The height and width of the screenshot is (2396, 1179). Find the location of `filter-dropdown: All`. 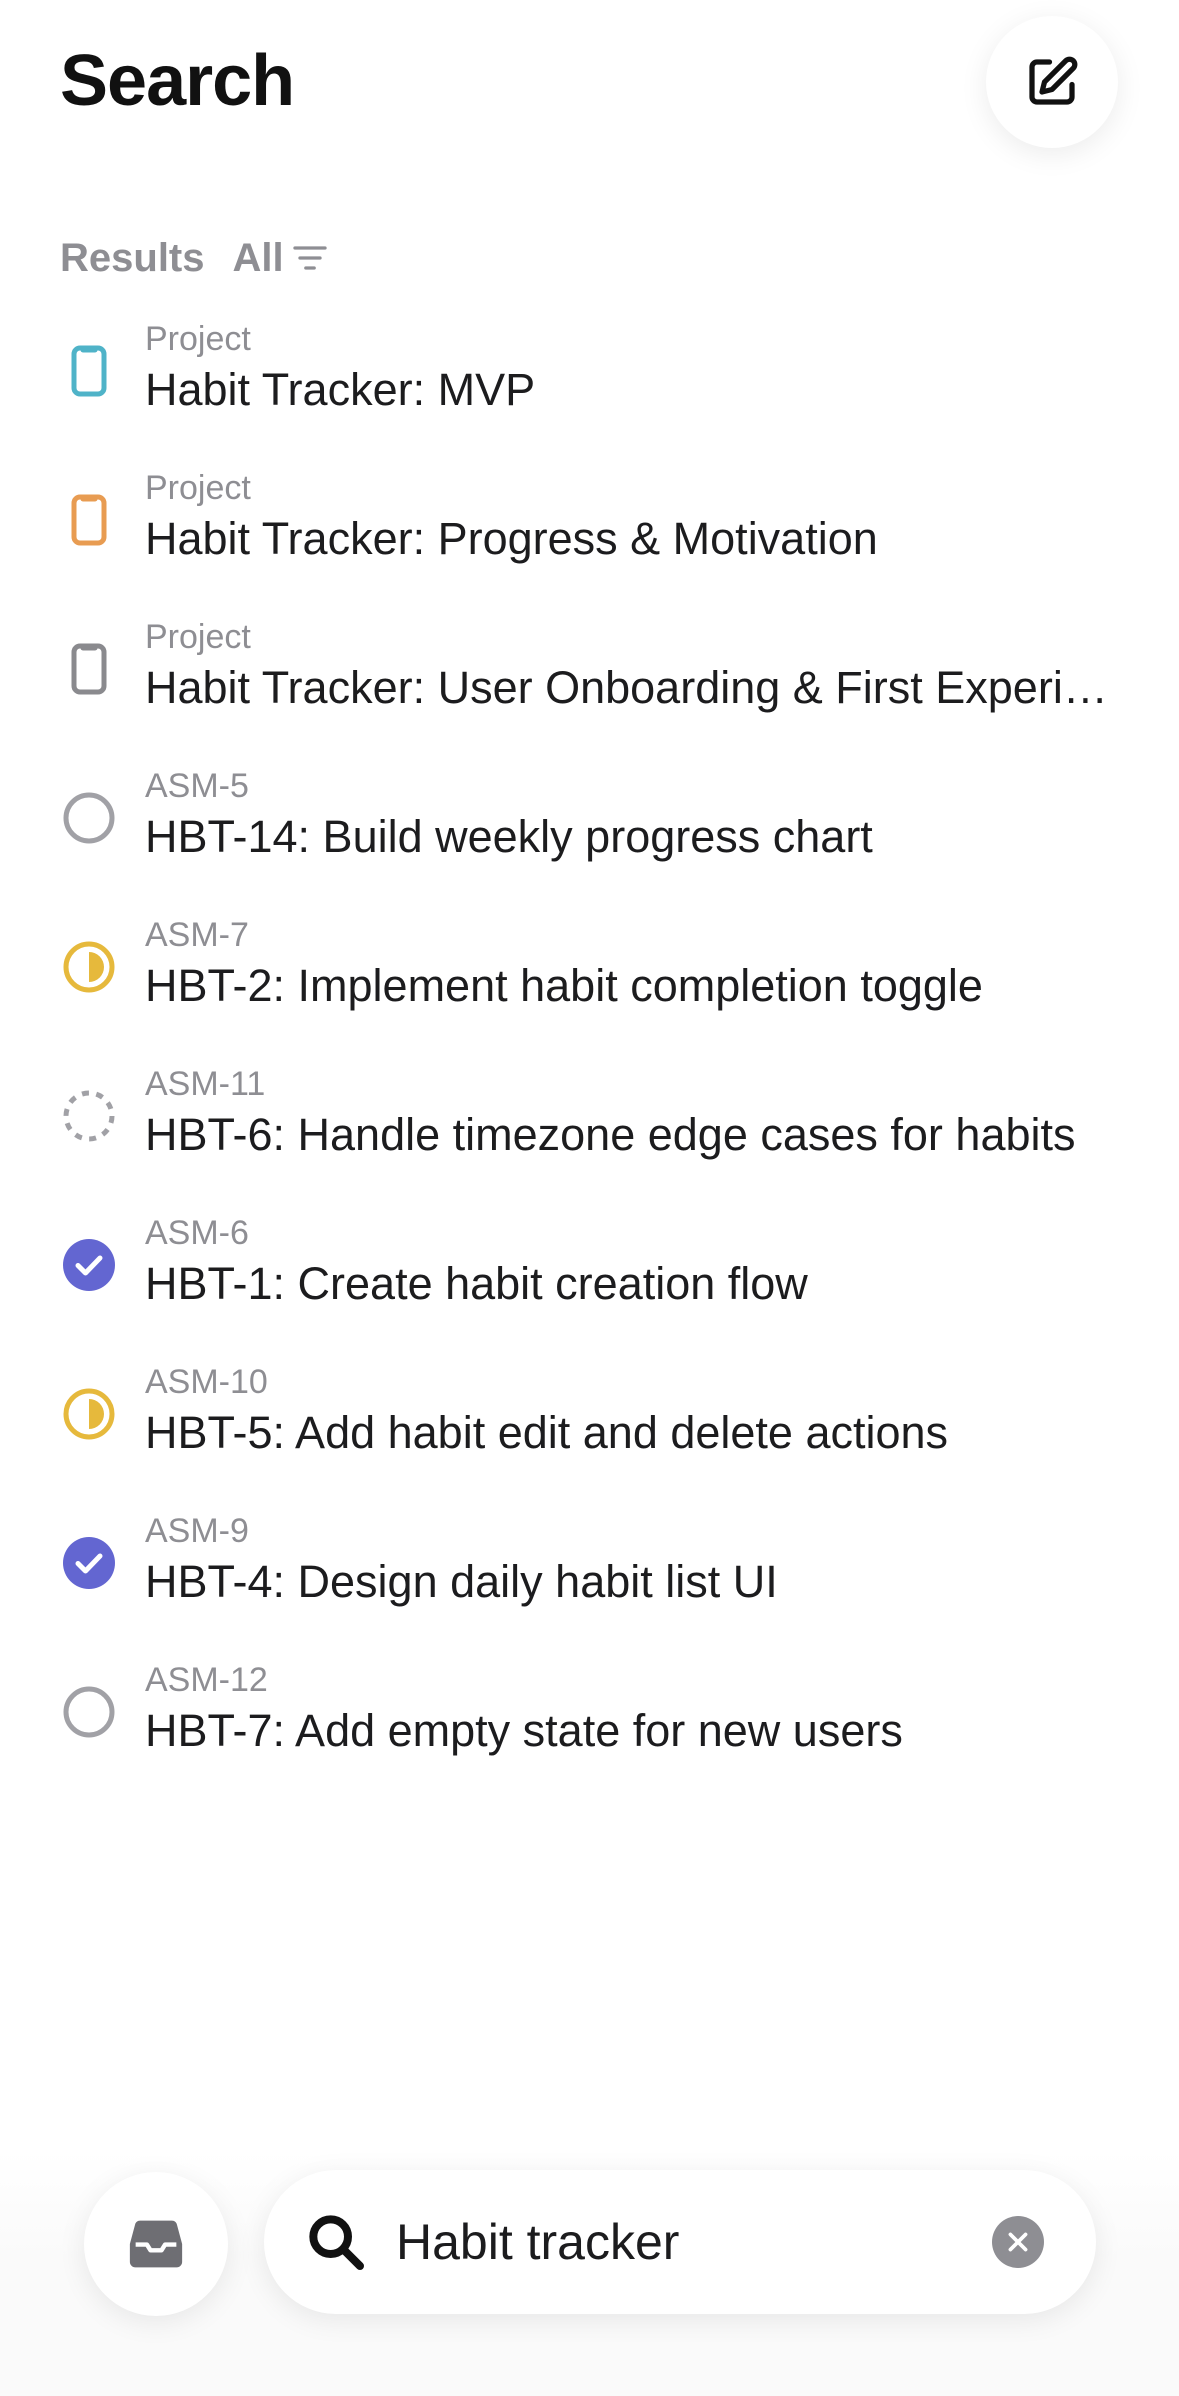

filter-dropdown: All is located at coordinates (281, 258).